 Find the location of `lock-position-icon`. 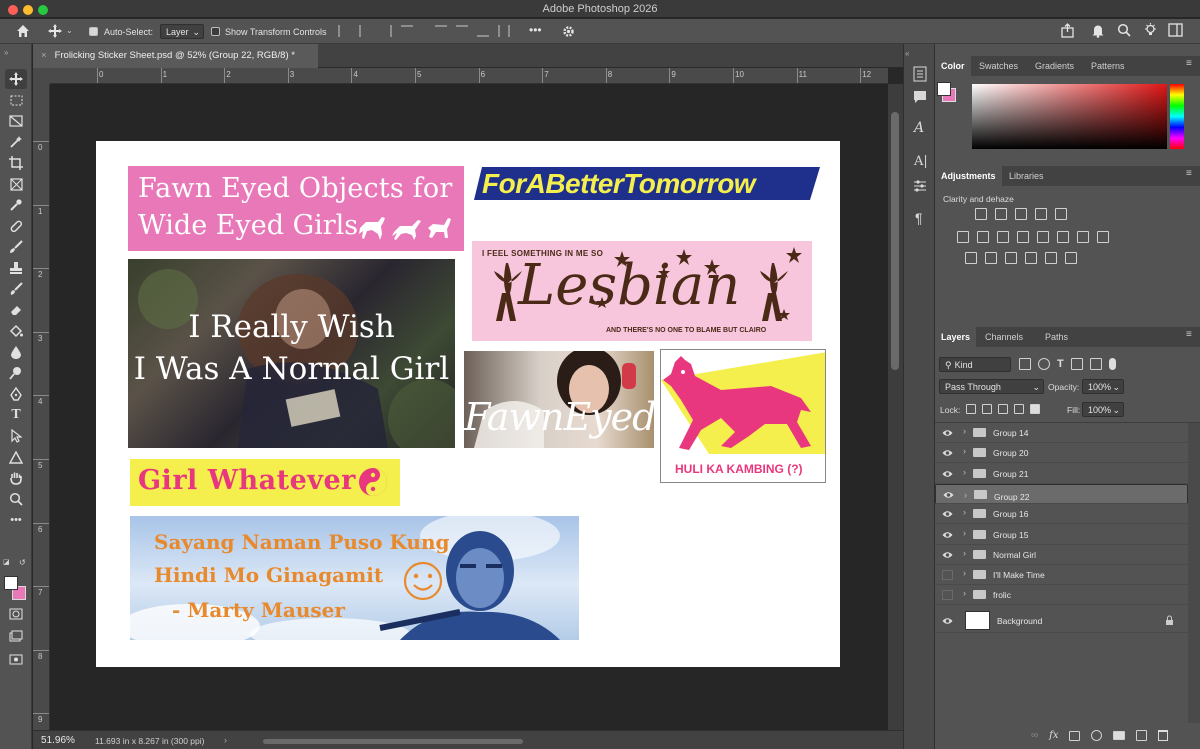

lock-position-icon is located at coordinates (1003, 409).